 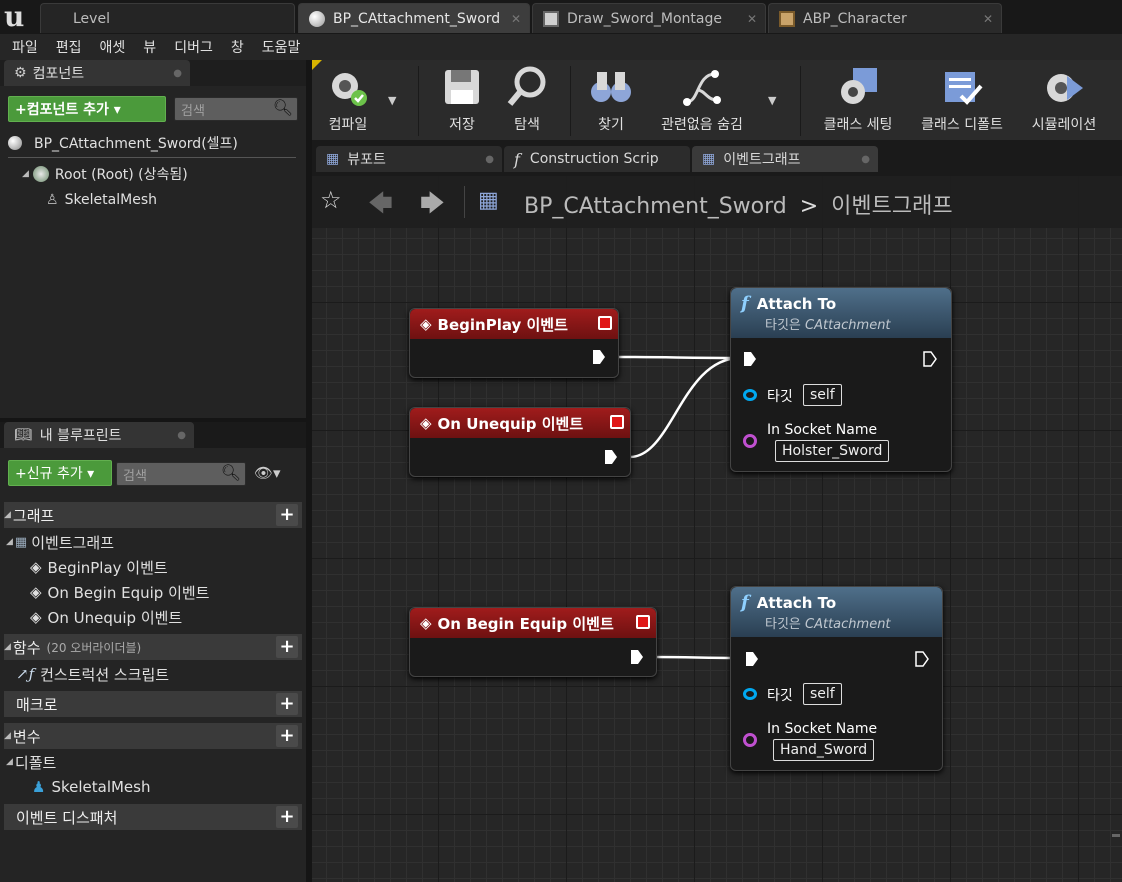 I want to click on menu-edit: 편집, so click(x=69, y=47).